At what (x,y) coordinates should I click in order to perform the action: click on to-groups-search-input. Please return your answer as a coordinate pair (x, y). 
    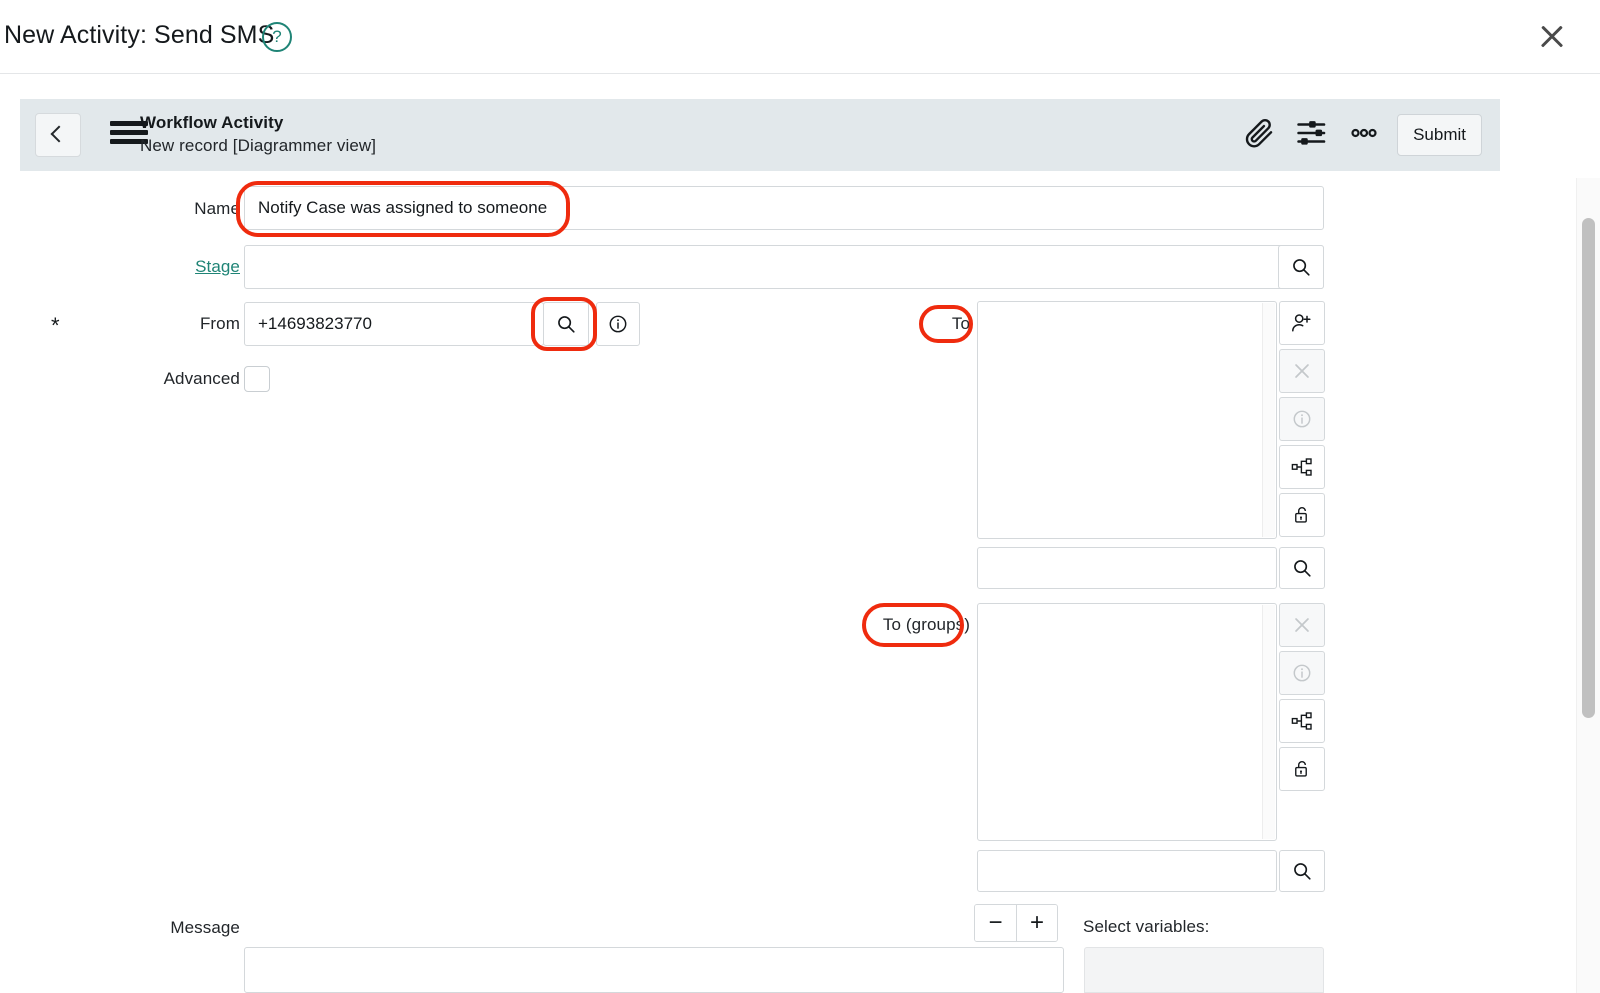
    Looking at the image, I should click on (1127, 871).